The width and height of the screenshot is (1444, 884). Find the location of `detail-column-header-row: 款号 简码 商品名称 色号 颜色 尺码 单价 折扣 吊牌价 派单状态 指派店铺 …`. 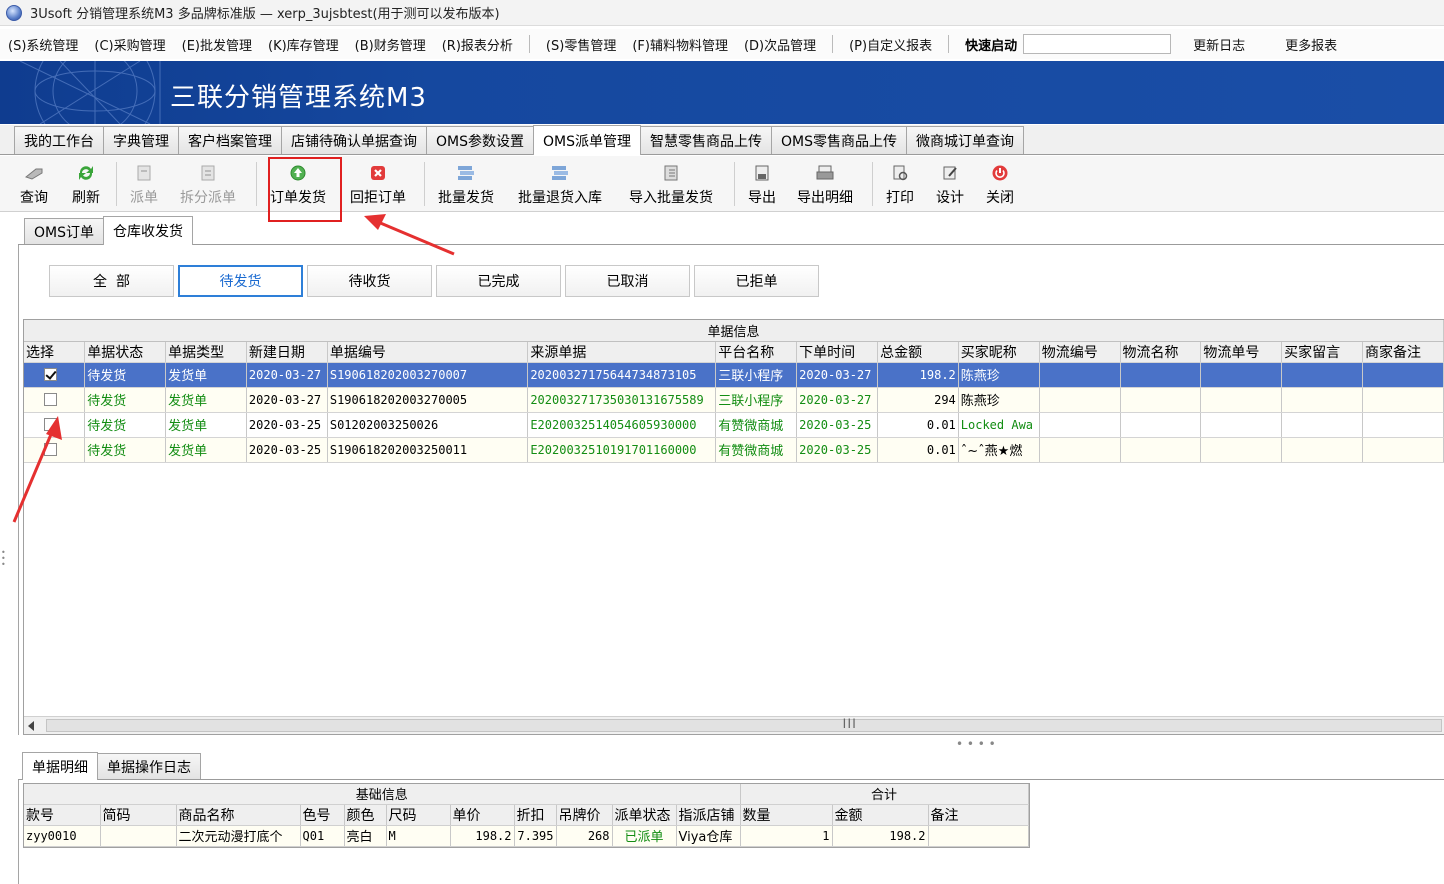

detail-column-header-row: 款号 简码 商品名称 色号 颜色 尺码 单价 折扣 吊牌价 派单状态 指派店铺 … is located at coordinates (526, 815).